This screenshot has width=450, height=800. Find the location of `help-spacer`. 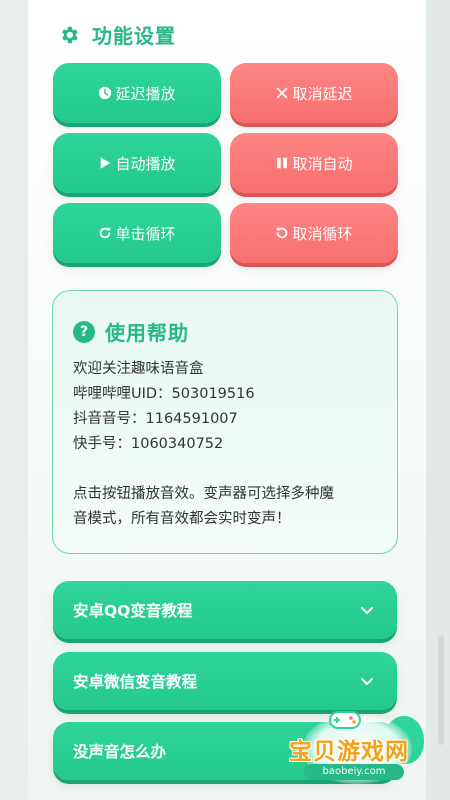

help-spacer is located at coordinates (228, 469).